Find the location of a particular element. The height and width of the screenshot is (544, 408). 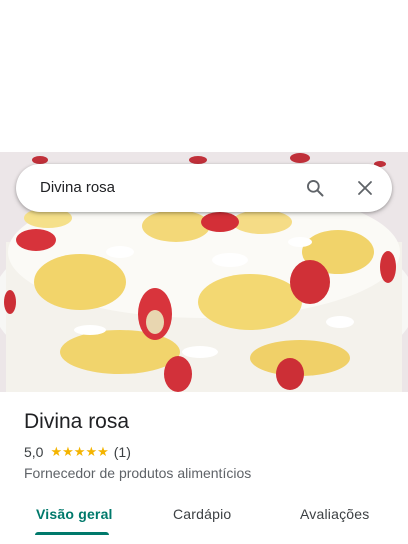

search-input: Divina rosa is located at coordinates (77, 187).